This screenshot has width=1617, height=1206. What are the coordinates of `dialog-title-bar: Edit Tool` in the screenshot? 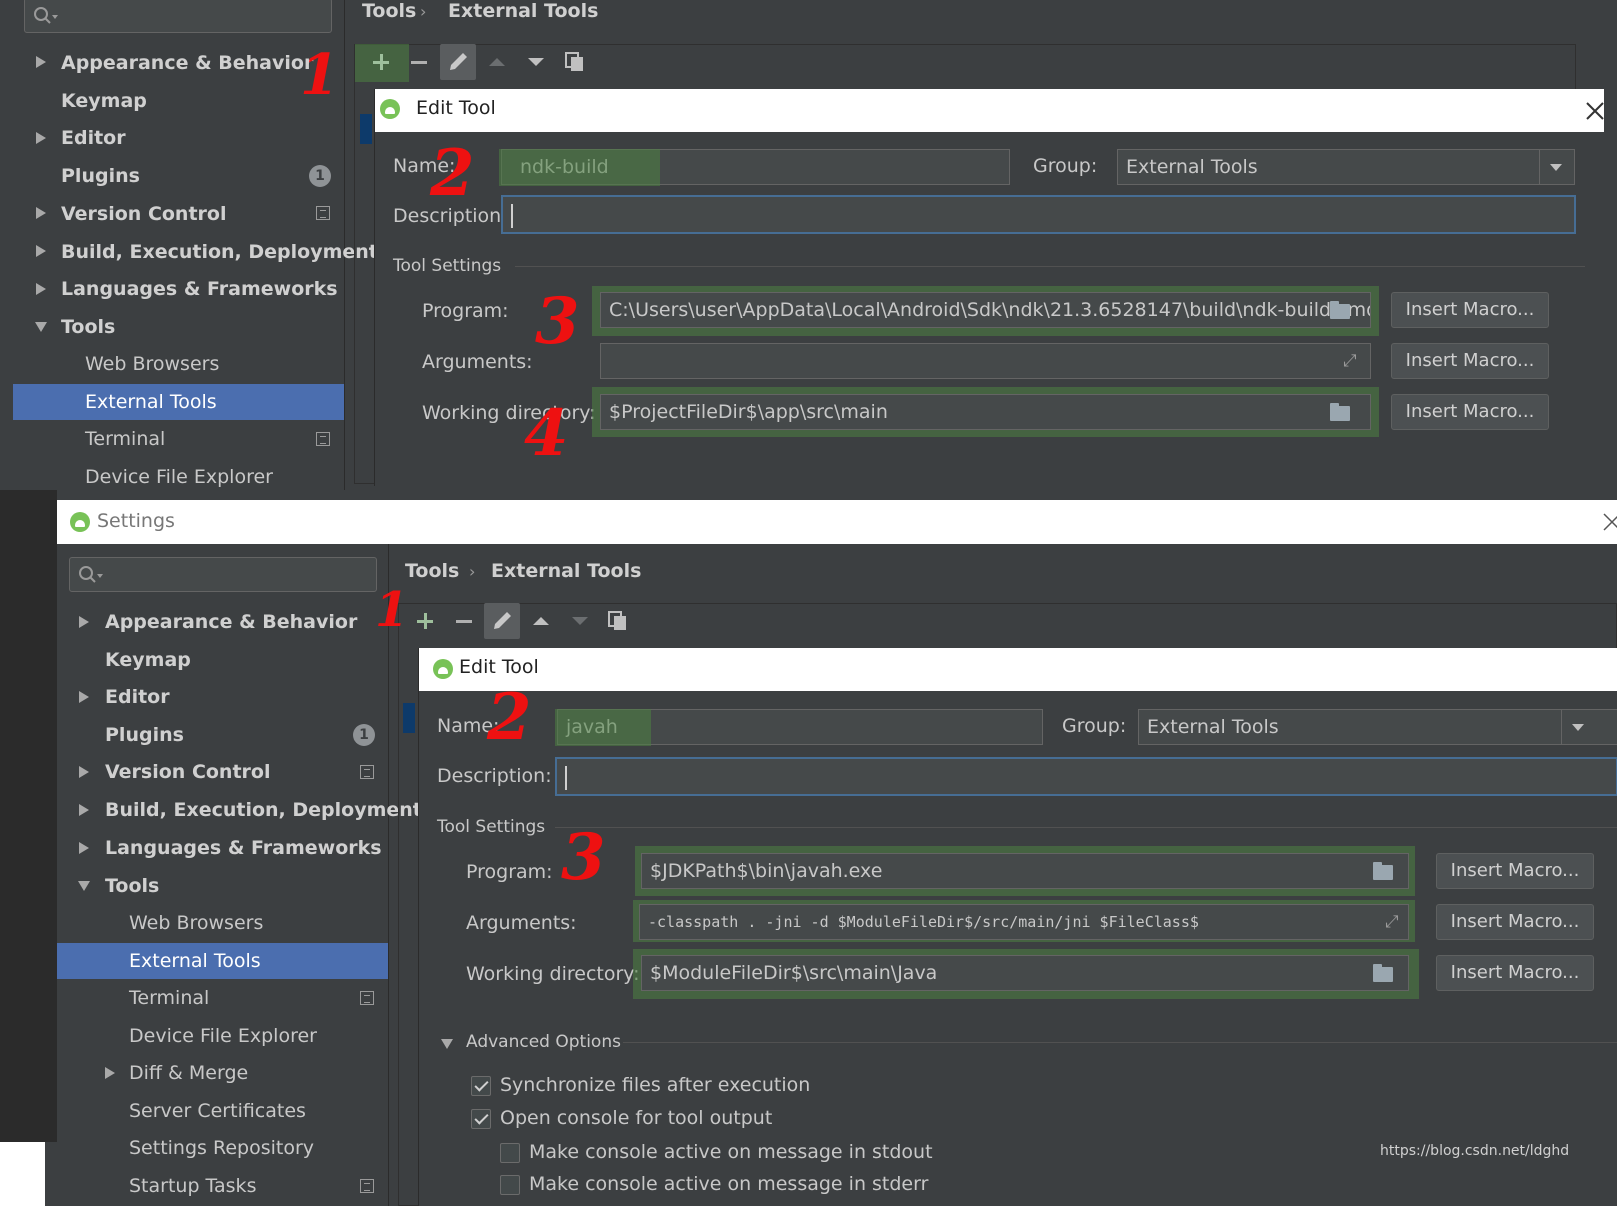 It's located at (1018, 669).